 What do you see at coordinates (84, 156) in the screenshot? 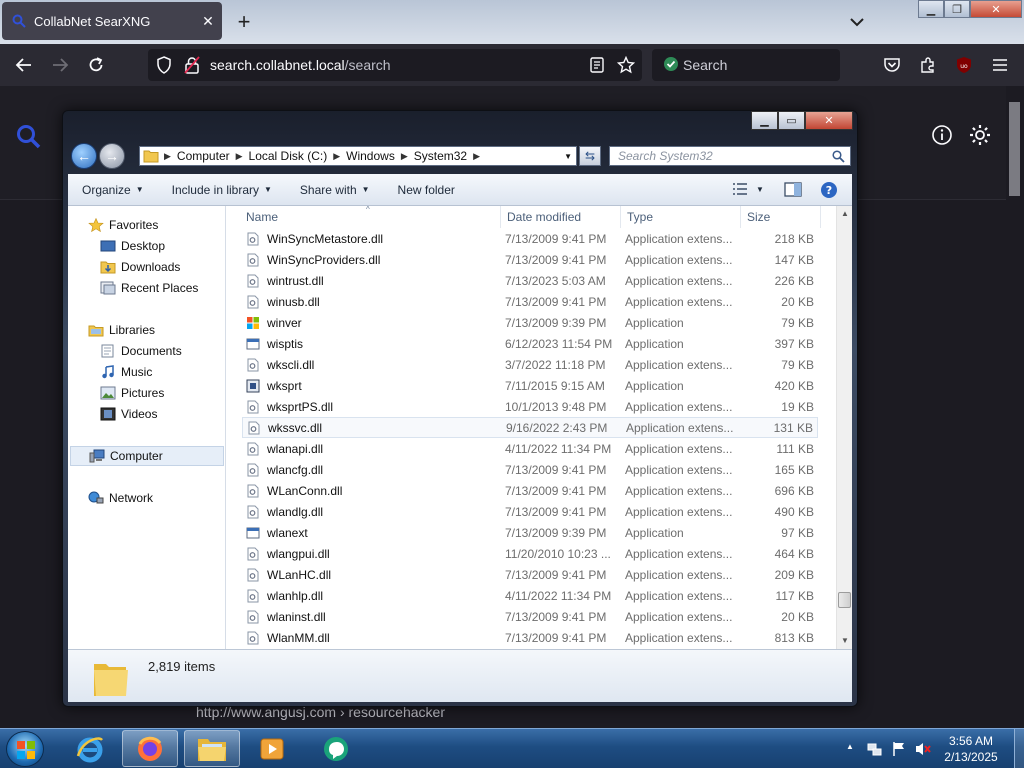
I see `explorer-back-button: ←` at bounding box center [84, 156].